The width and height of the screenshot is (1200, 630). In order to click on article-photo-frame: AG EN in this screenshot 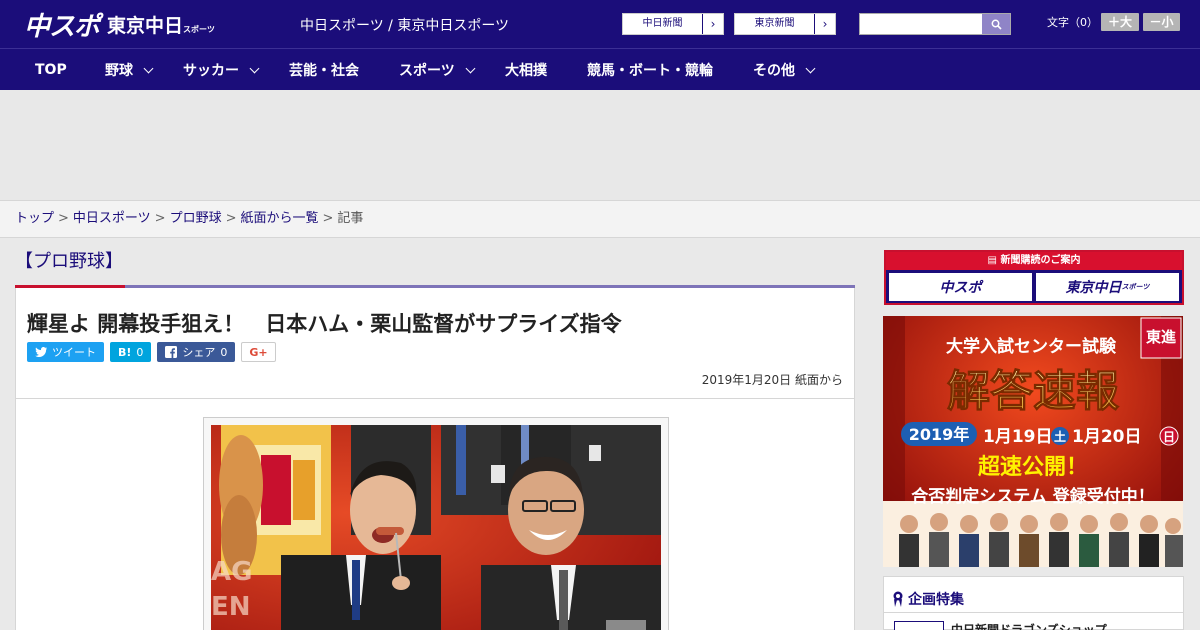, I will do `click(436, 523)`.